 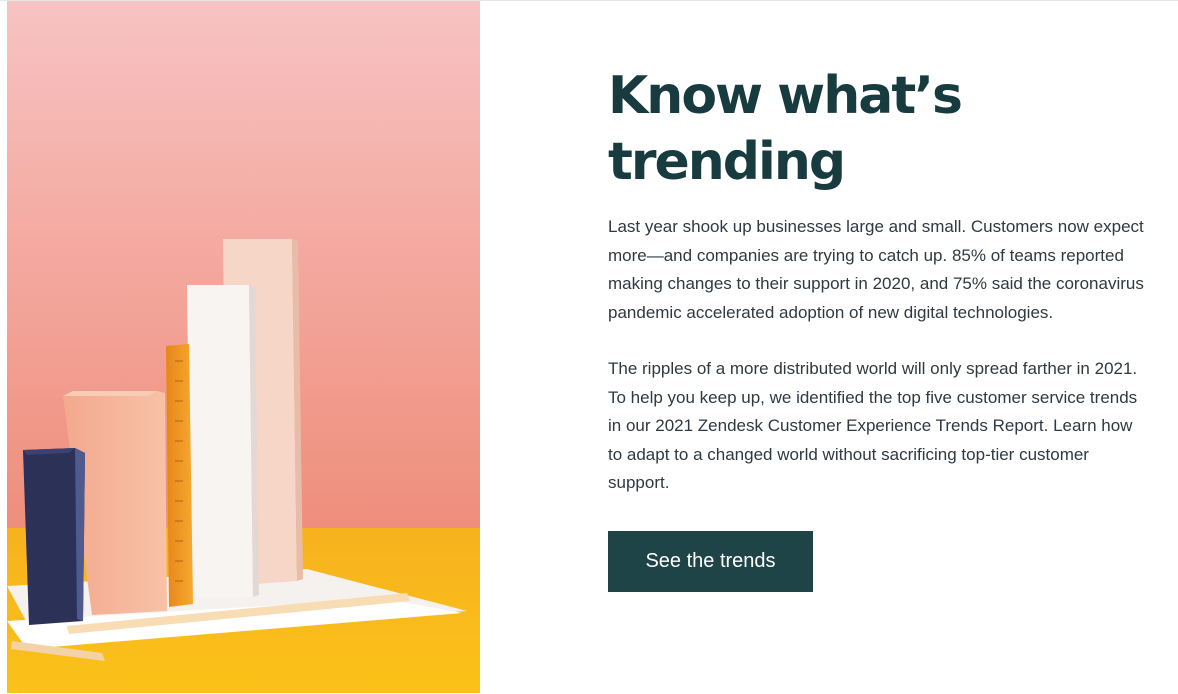 What do you see at coordinates (710, 561) in the screenshot?
I see `see-trends-button: See the trends` at bounding box center [710, 561].